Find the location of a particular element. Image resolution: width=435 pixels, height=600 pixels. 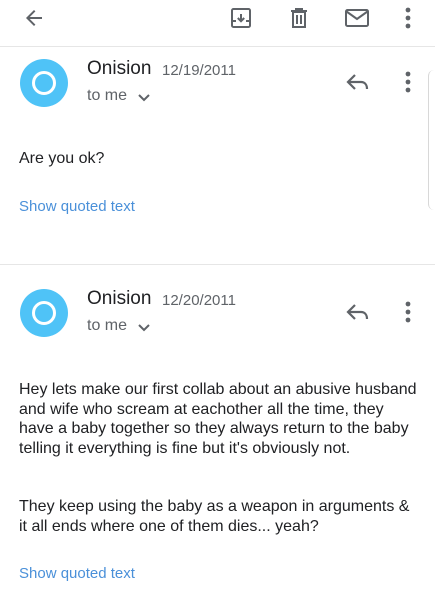

trash-icon is located at coordinates (299, 18).